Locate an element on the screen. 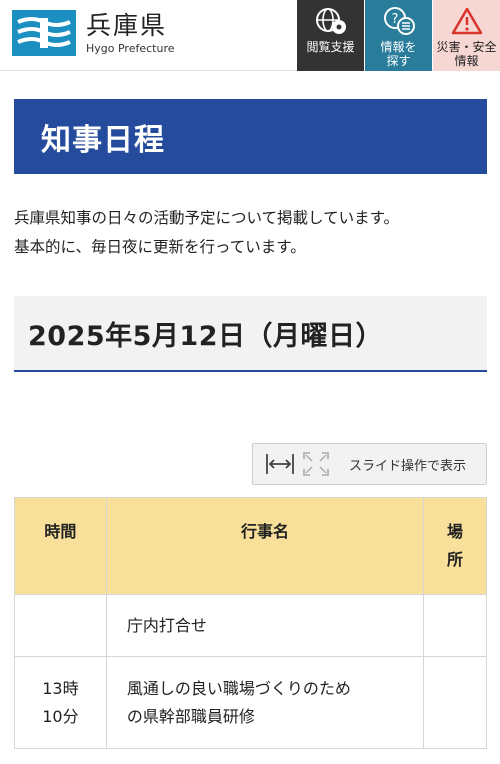 This screenshot has height=764, width=500. find-info-button: ? 情報を 探す is located at coordinates (398, 35).